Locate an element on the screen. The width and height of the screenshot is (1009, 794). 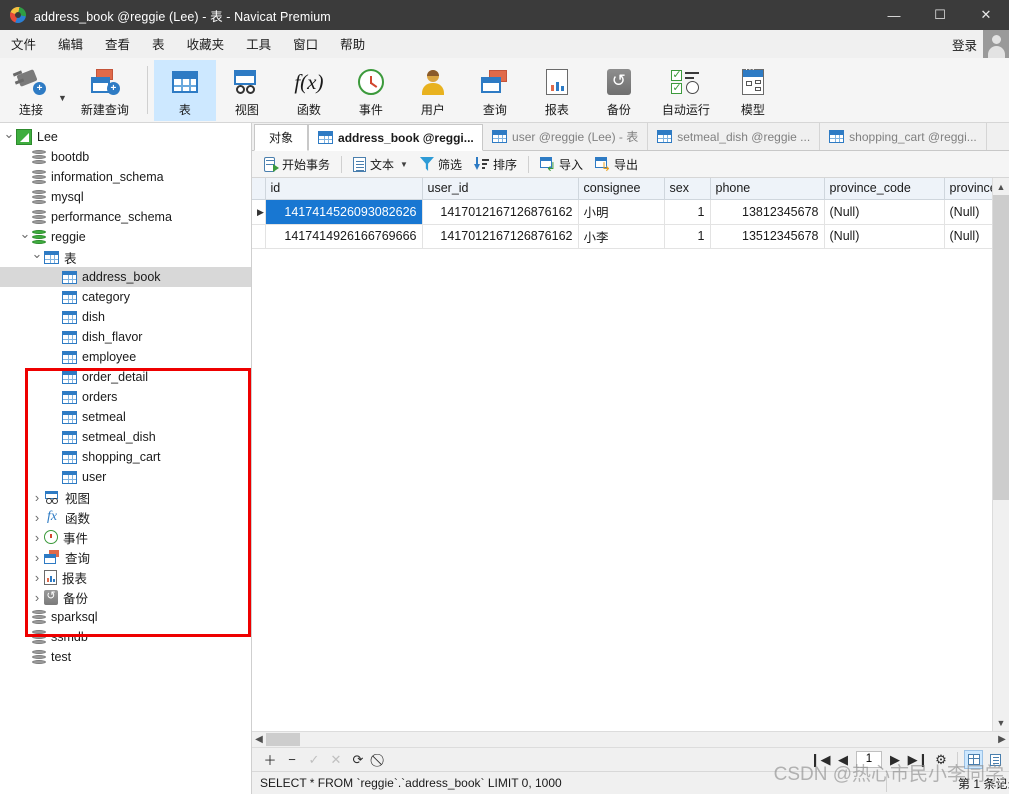
tree-item-ssmdb: ssmdb is located at coordinates (125, 637).